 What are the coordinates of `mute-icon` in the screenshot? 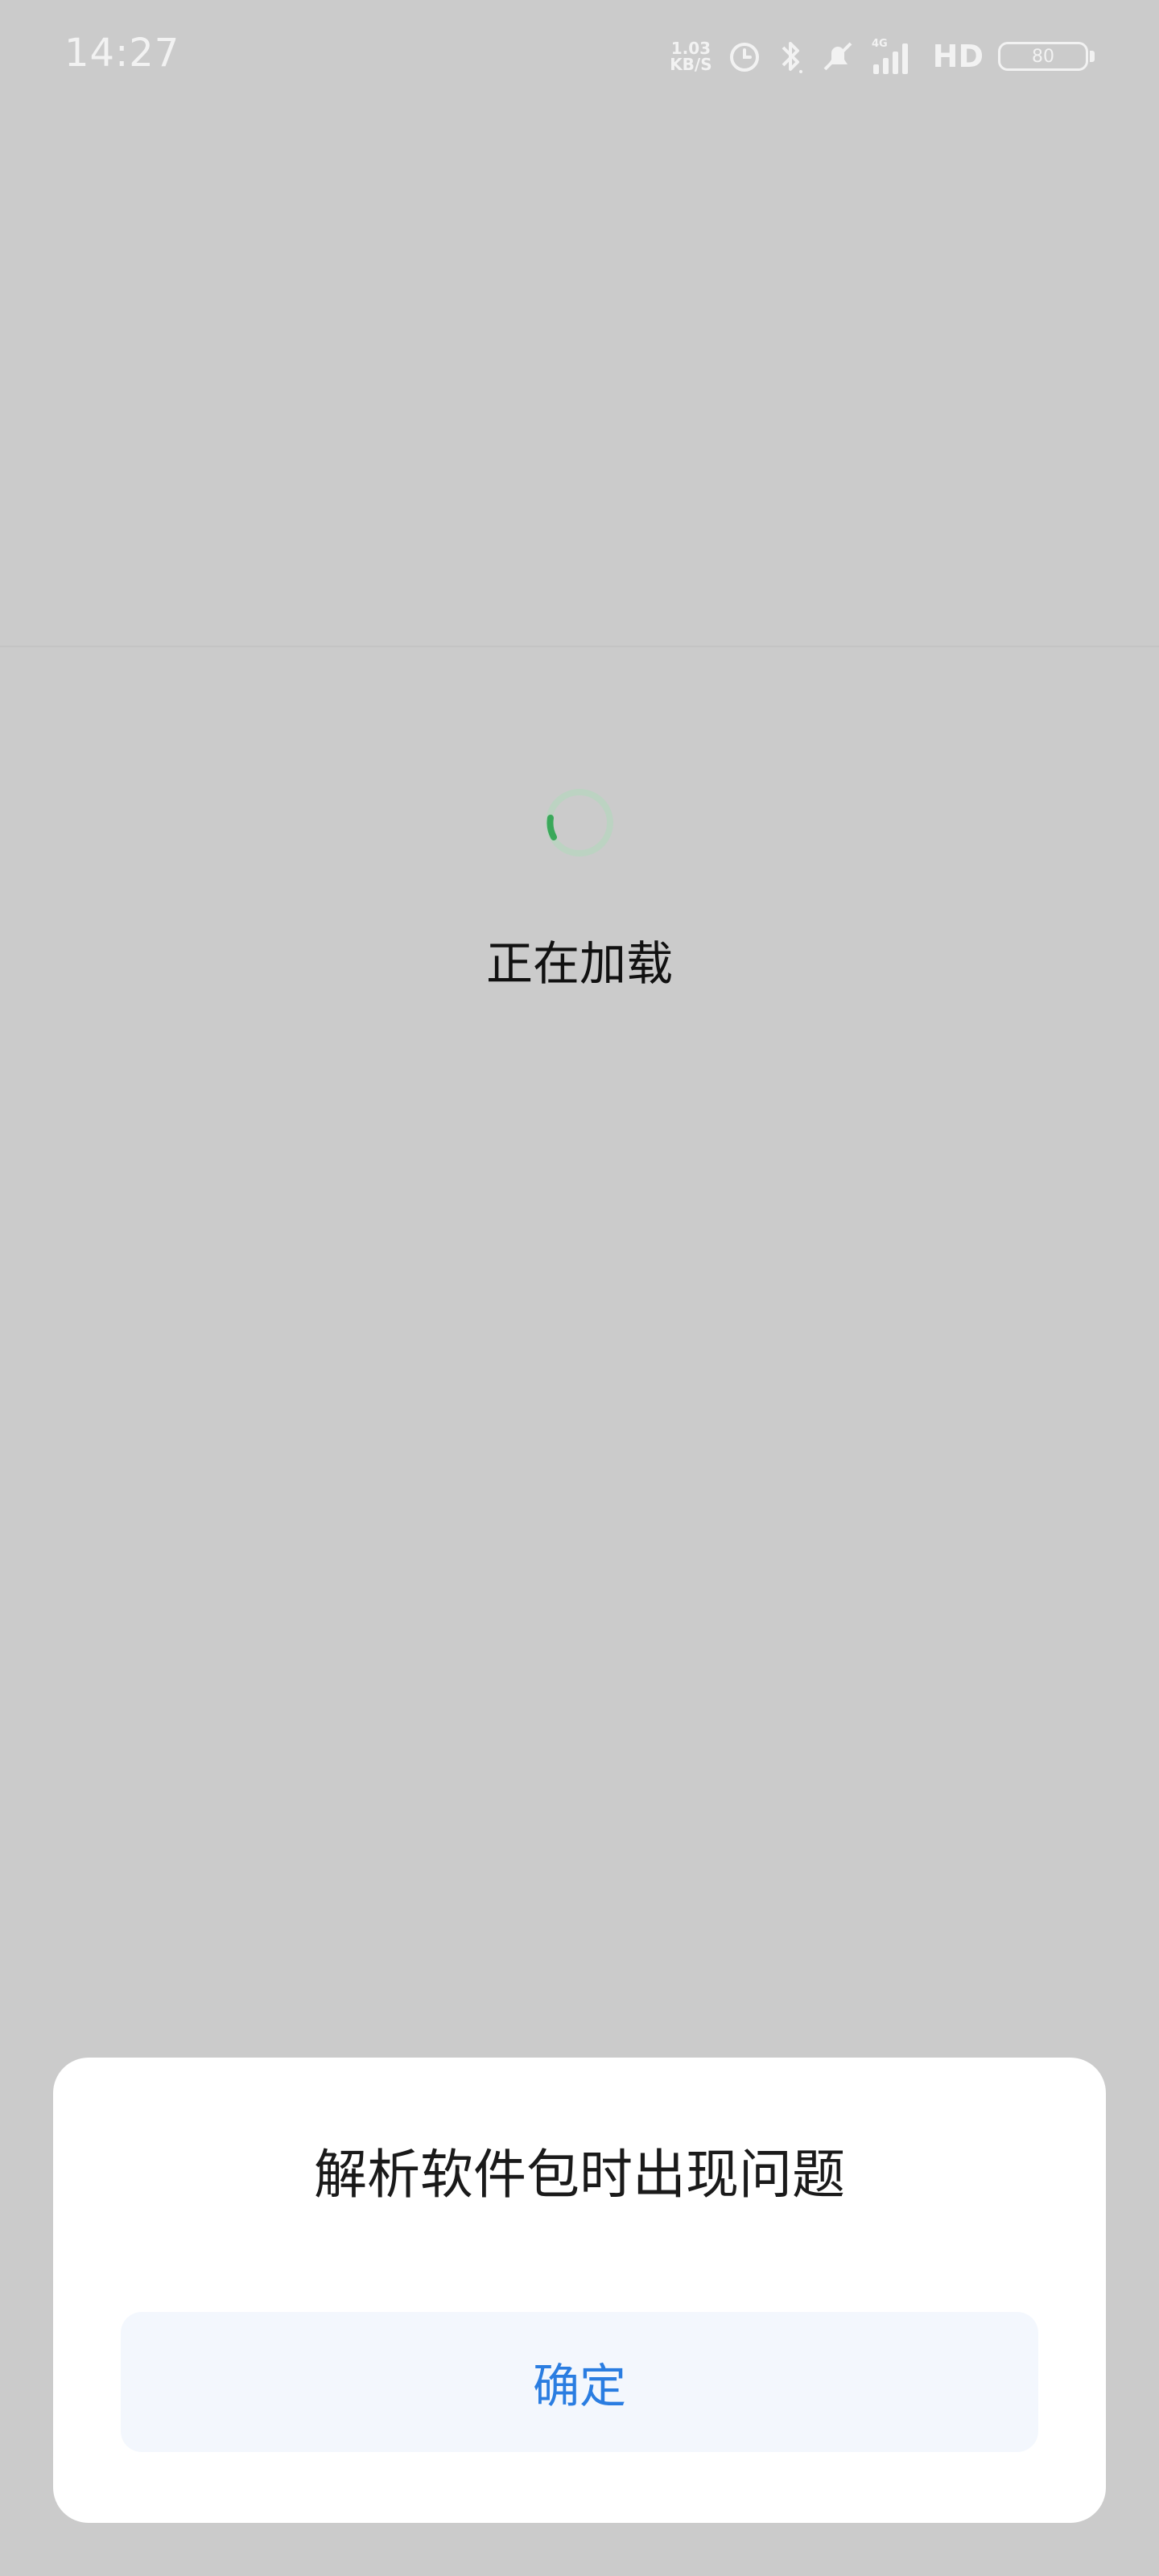 It's located at (838, 56).